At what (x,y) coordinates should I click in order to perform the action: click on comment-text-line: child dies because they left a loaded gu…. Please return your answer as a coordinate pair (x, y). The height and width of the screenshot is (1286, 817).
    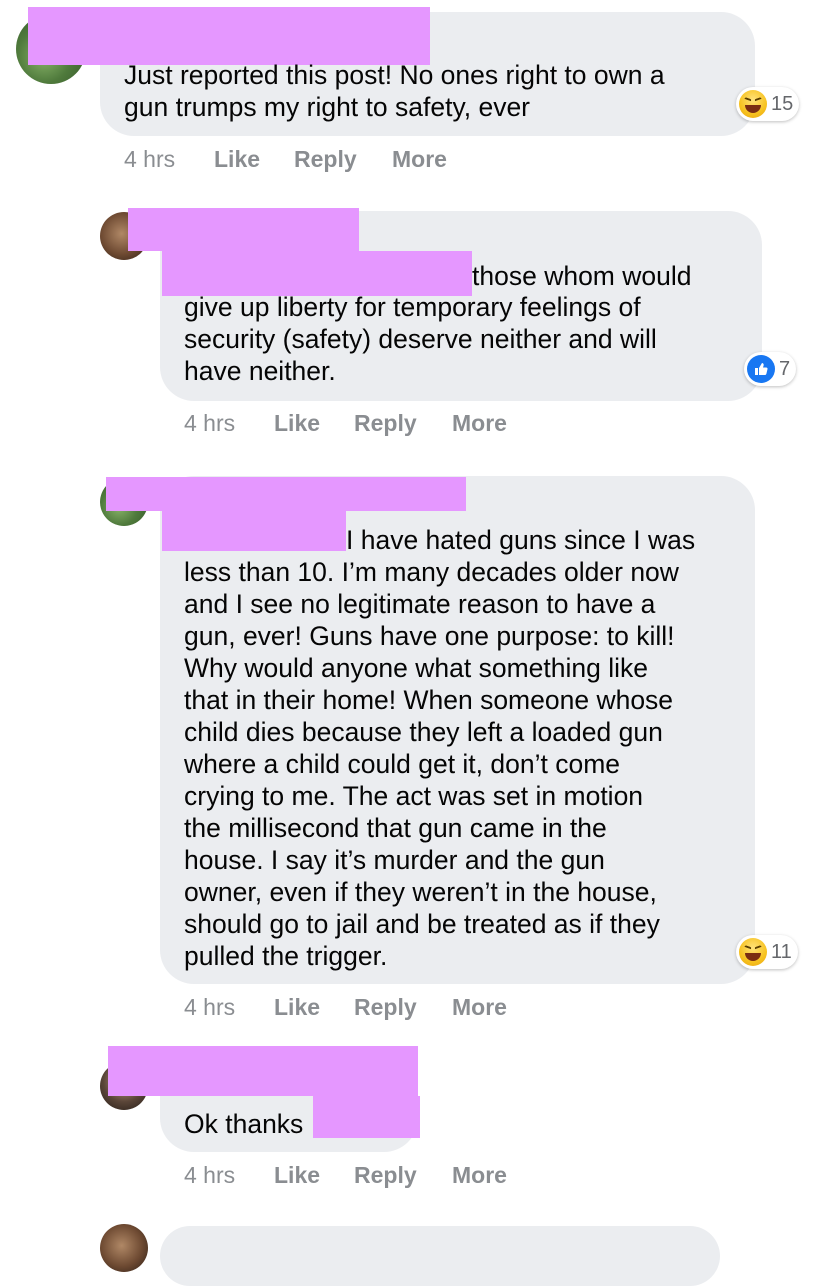
    Looking at the image, I should click on (423, 732).